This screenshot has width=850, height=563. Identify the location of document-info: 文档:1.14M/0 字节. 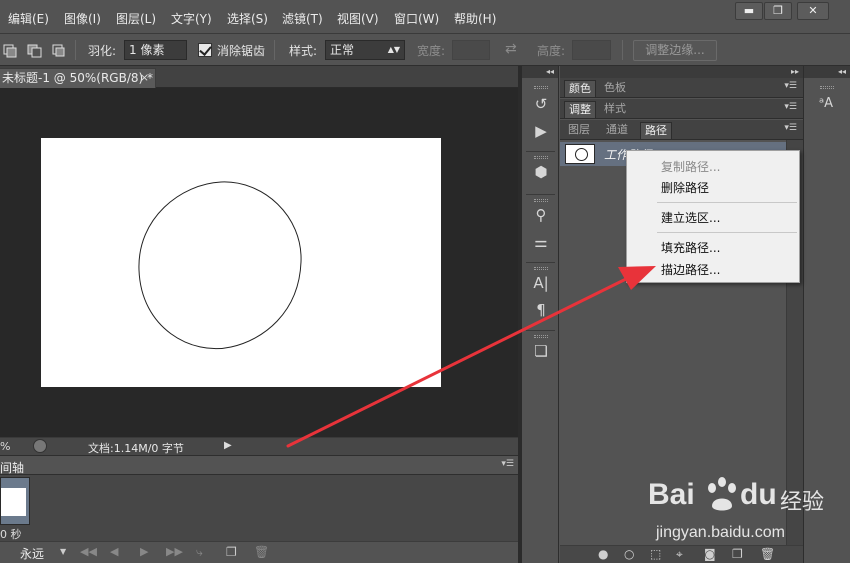
(136, 448).